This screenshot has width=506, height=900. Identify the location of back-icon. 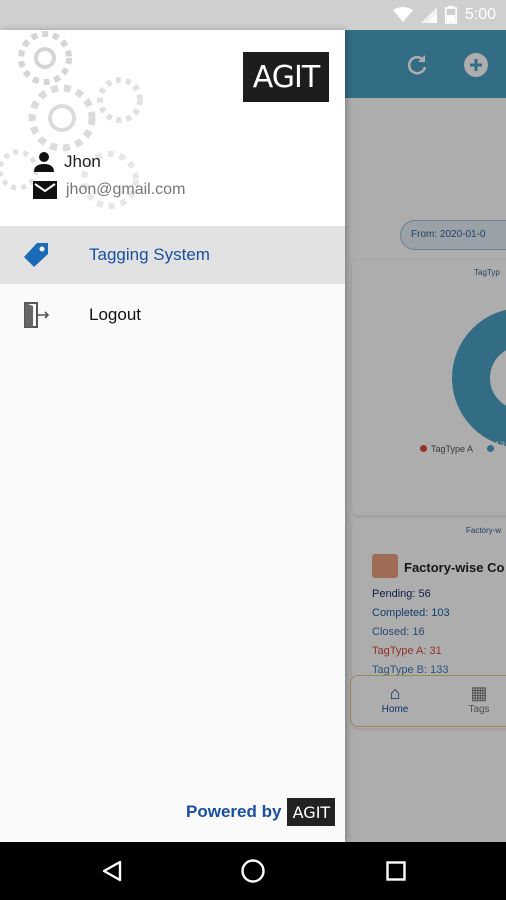
(112, 871).